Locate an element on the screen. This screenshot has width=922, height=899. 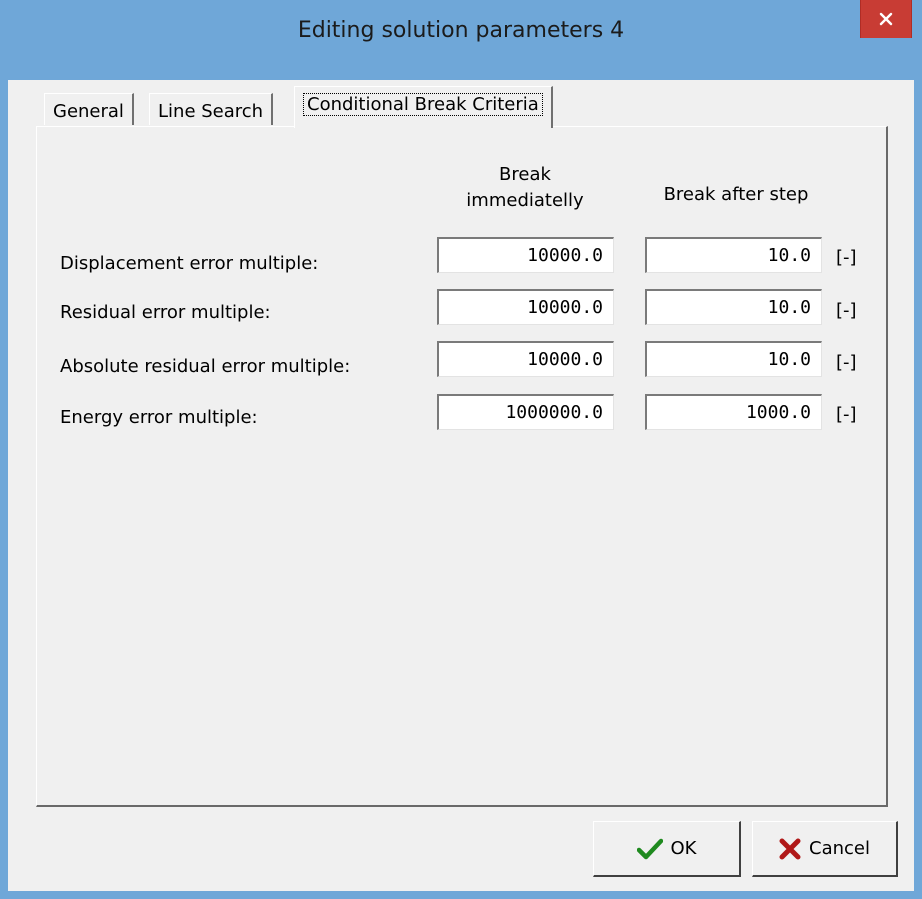
tab-line-search: Line Search is located at coordinates (211, 109).